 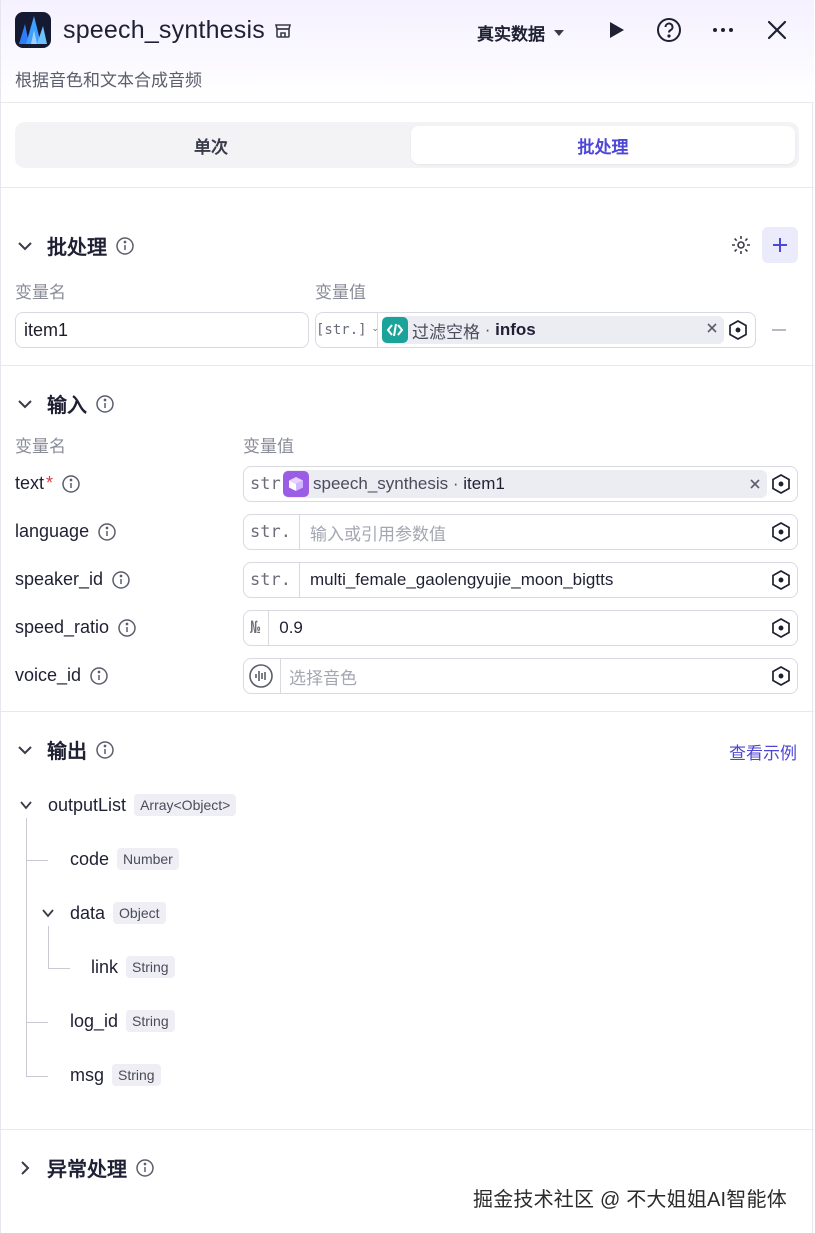 What do you see at coordinates (446, 332) in the screenshot?
I see `ref-node-name: 过滤空格` at bounding box center [446, 332].